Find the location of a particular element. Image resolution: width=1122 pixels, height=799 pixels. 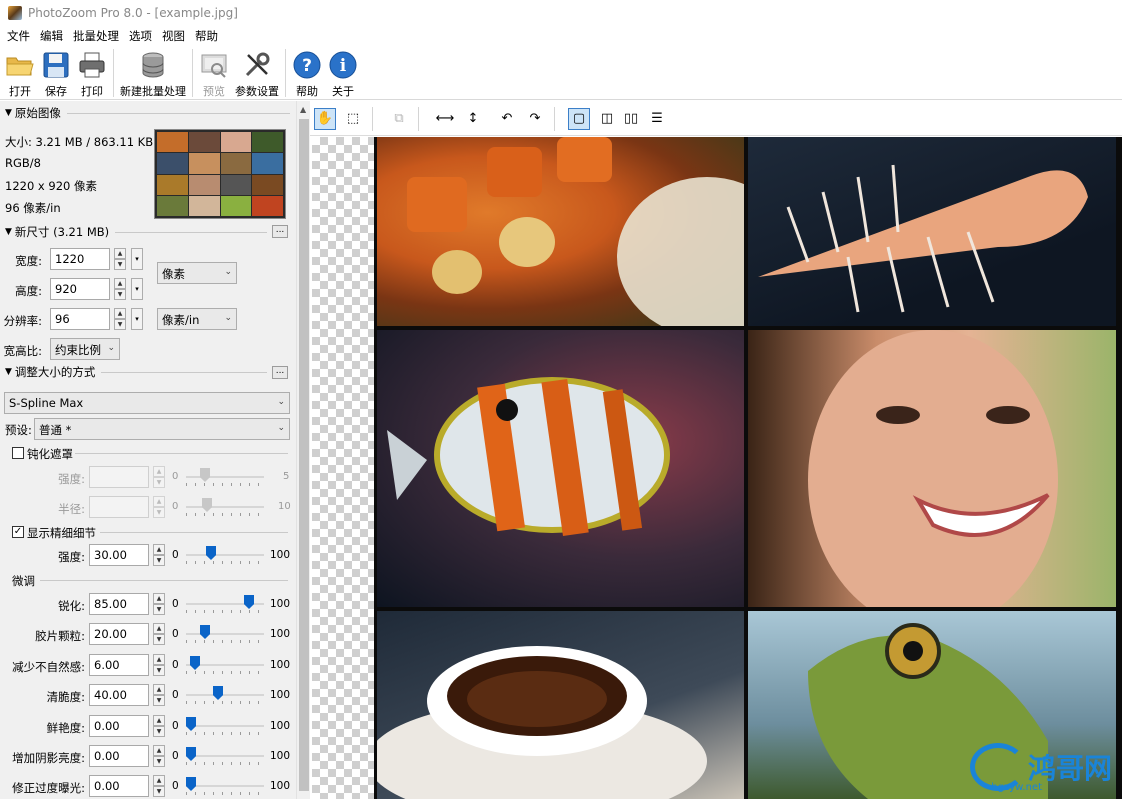

toolbar-separator is located at coordinates (192, 73).